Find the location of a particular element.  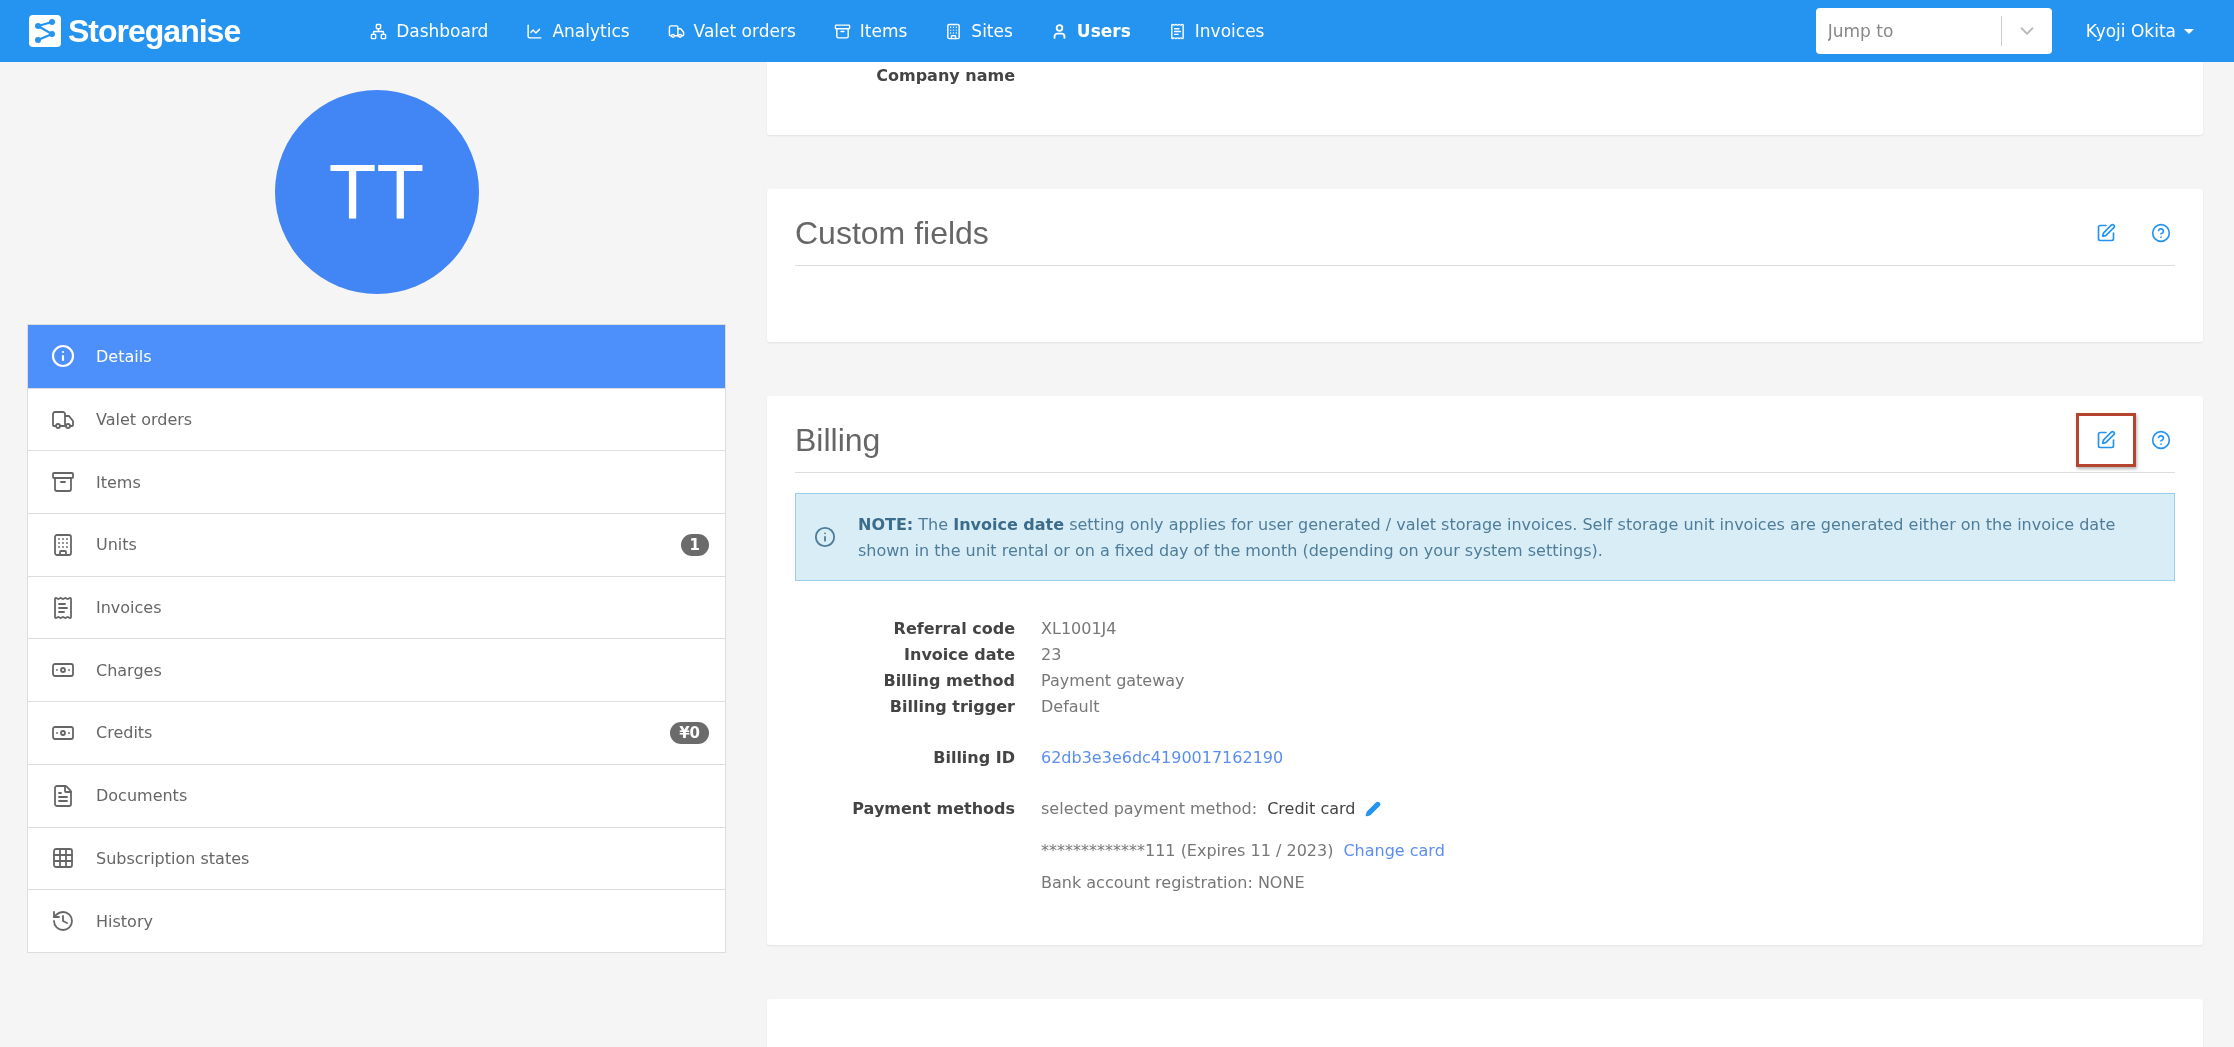

note-text: NOTE: The Invoice date setting only applies for user generated / valet storage invoices. Self storage unit invoices are generated either on the invoice date shown in the unit rental or on a fixed day of the month (depending on your system settings). is located at coordinates (1487, 538).